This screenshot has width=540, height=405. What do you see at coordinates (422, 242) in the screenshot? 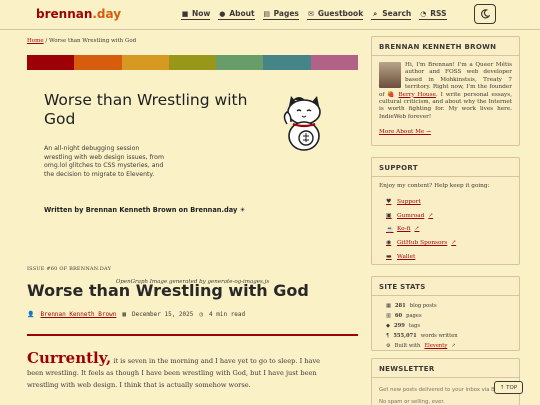
I see `github-sponsors-label: GitHub Sponsors` at bounding box center [422, 242].